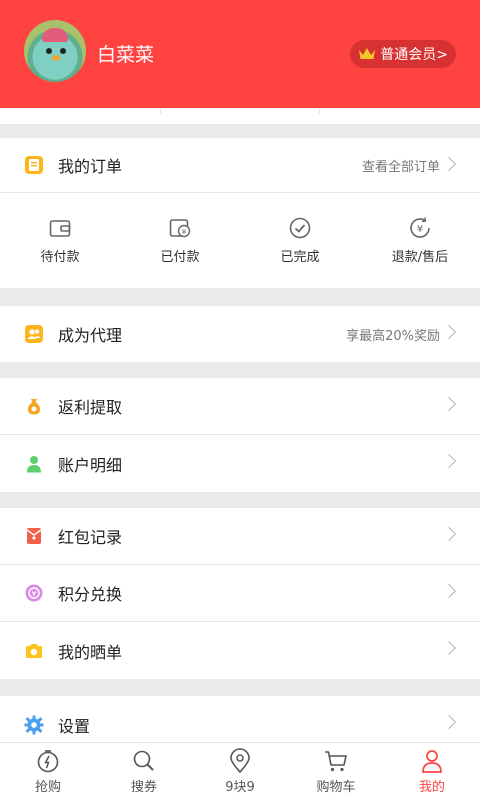 The width and height of the screenshot is (480, 800). Describe the element at coordinates (180, 257) in the screenshot. I see `order-status-label: 已付款` at that location.